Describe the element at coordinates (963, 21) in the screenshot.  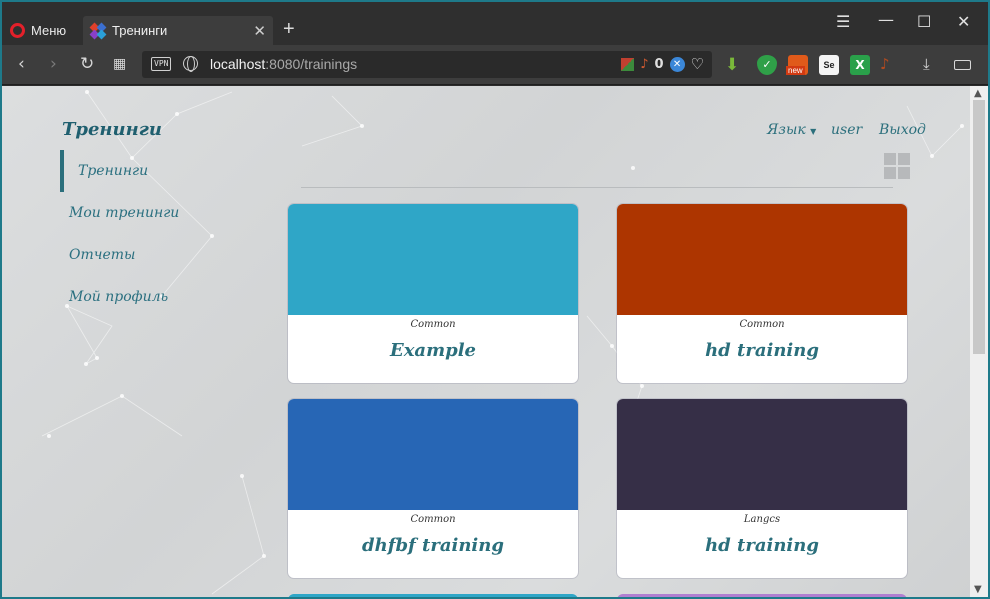
I see `close-window-icon: ✕` at that location.